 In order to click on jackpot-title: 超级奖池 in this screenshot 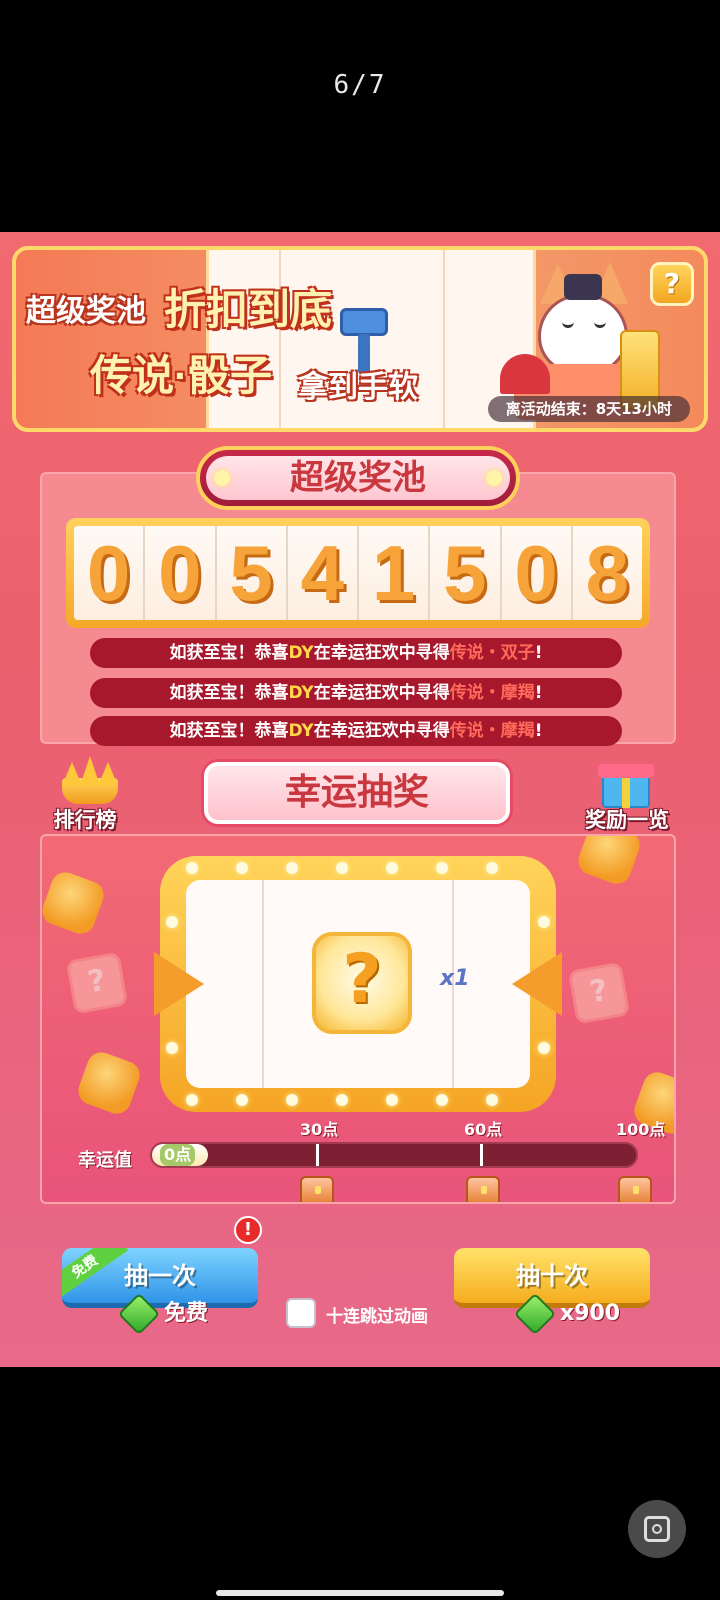, I will do `click(358, 478)`.